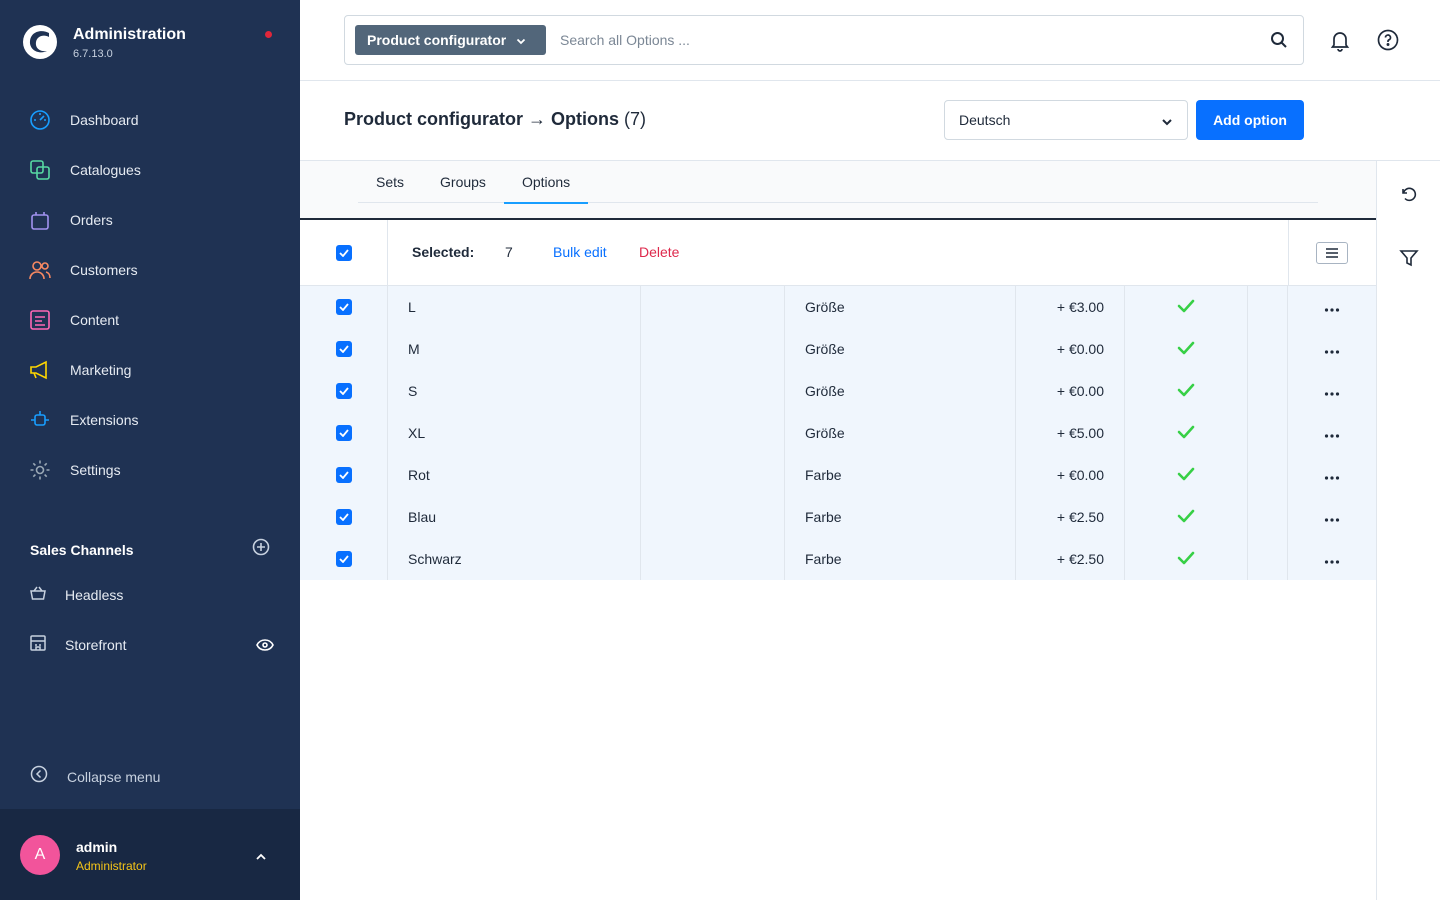 This screenshot has height=900, width=1440. Describe the element at coordinates (150, 220) in the screenshot. I see `nav-item-orders: Orders` at that location.